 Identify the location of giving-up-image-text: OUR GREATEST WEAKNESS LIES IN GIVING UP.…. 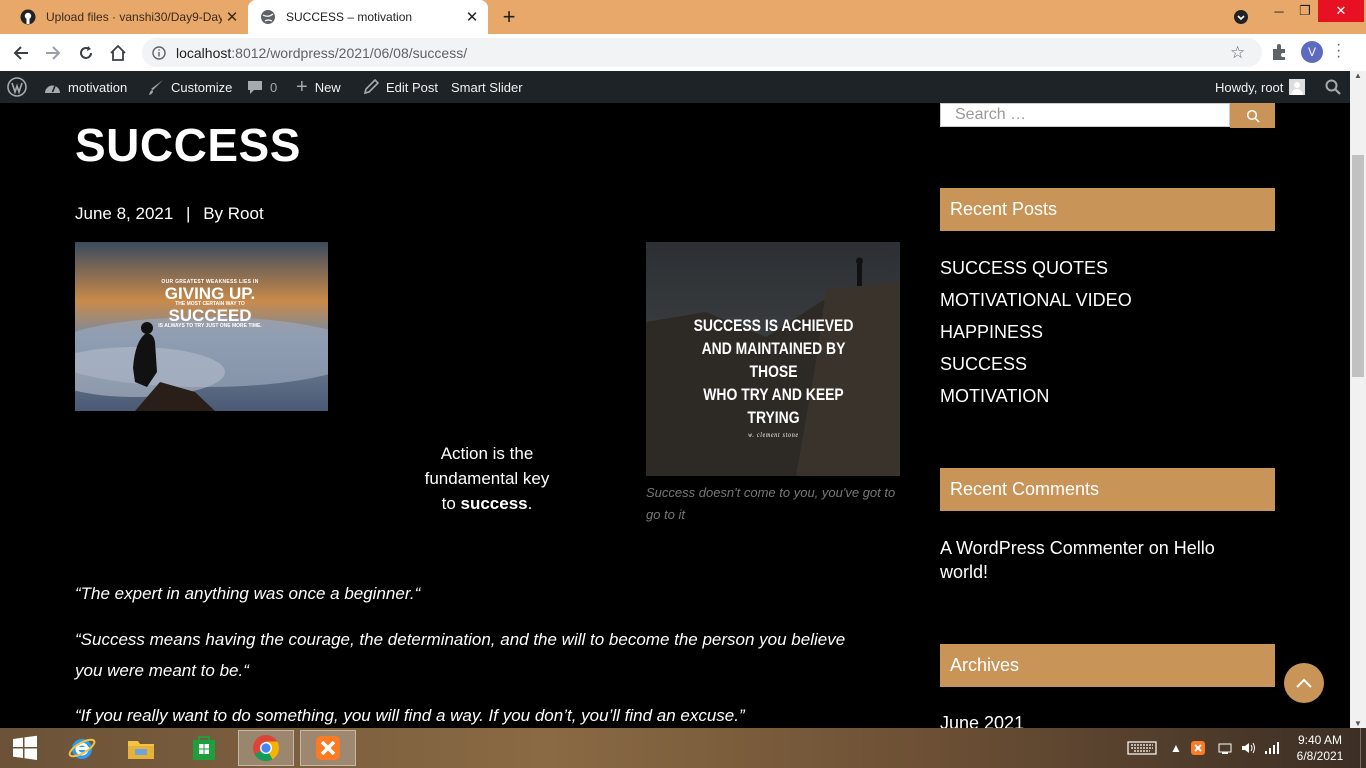
(210, 304).